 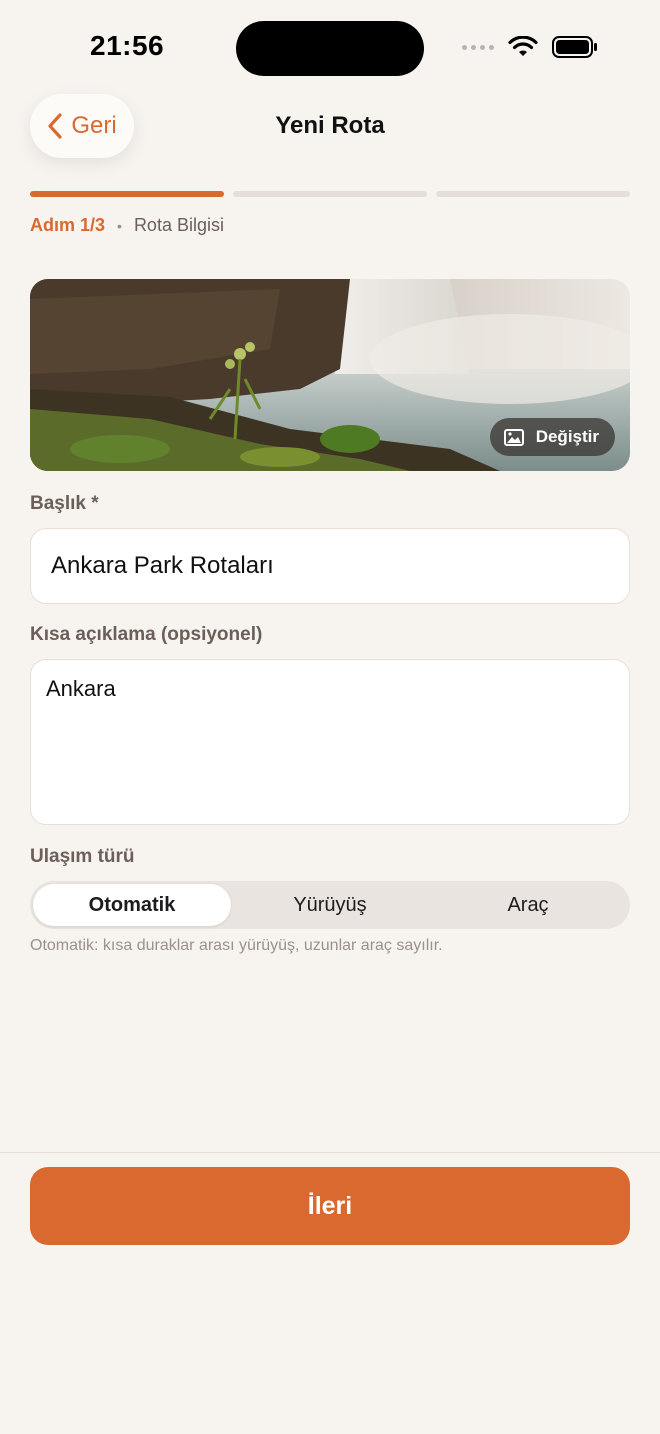 What do you see at coordinates (68, 225) in the screenshot?
I see `step-count: Adım 1/3` at bounding box center [68, 225].